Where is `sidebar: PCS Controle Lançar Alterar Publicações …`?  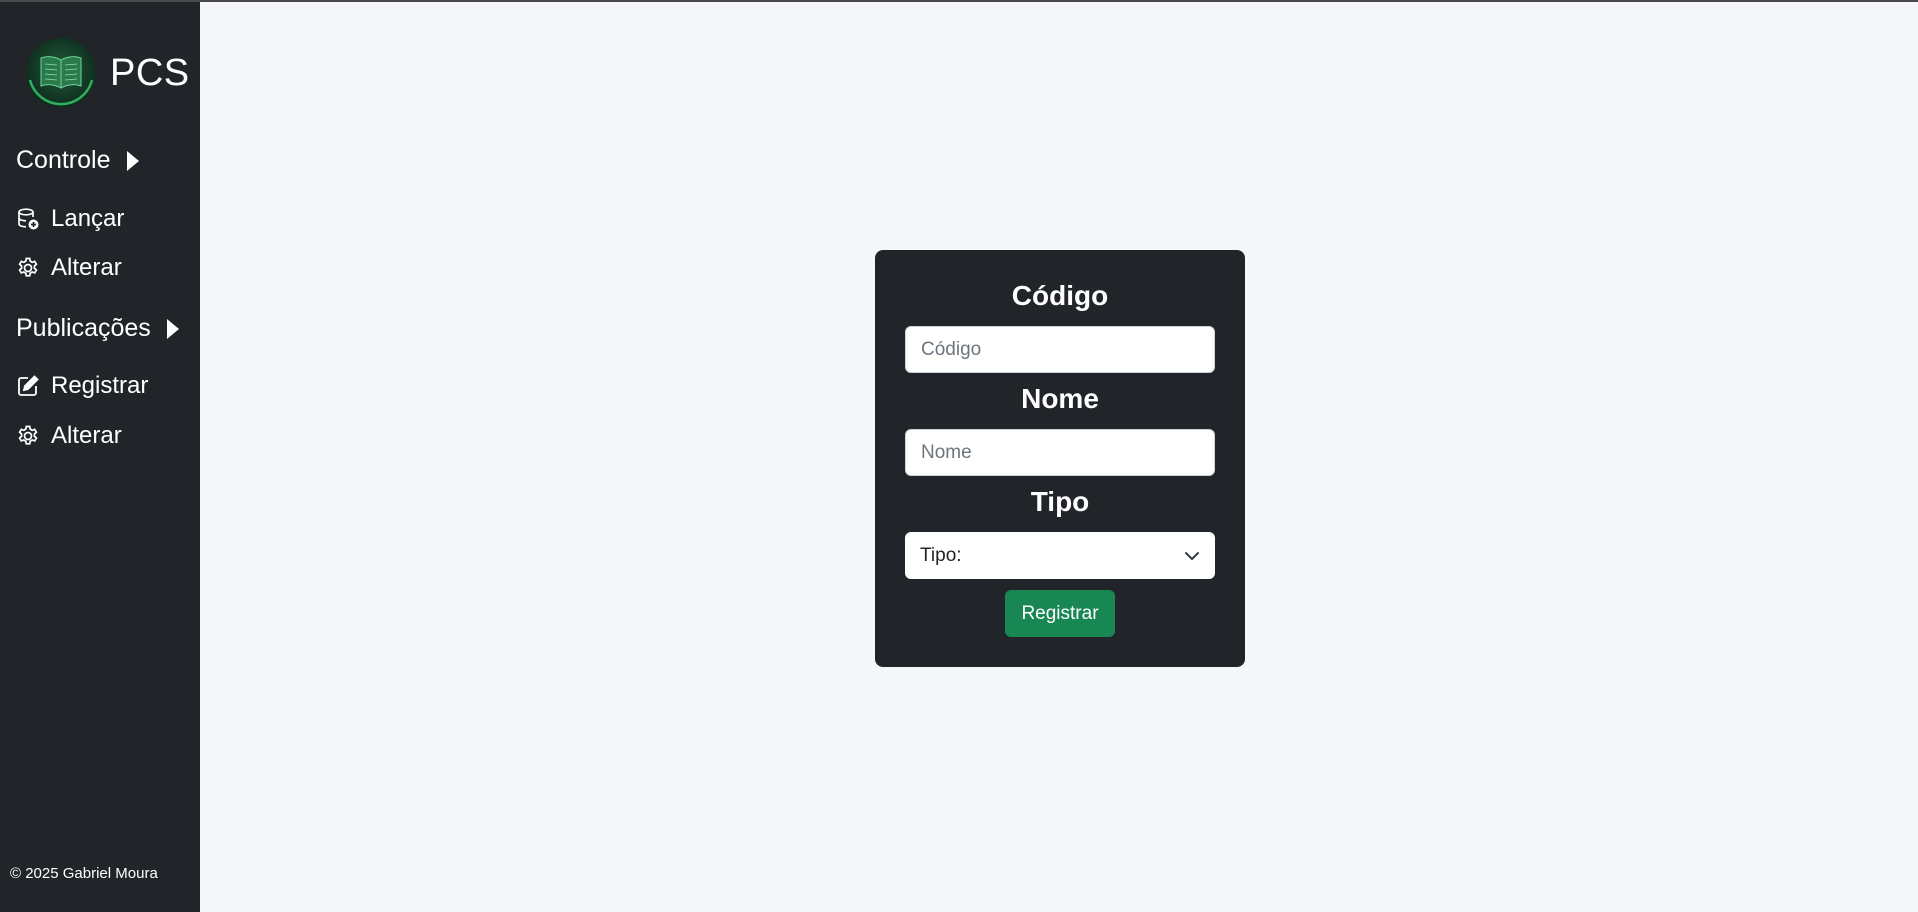 sidebar: PCS Controle Lançar Alterar Publicações … is located at coordinates (100, 457).